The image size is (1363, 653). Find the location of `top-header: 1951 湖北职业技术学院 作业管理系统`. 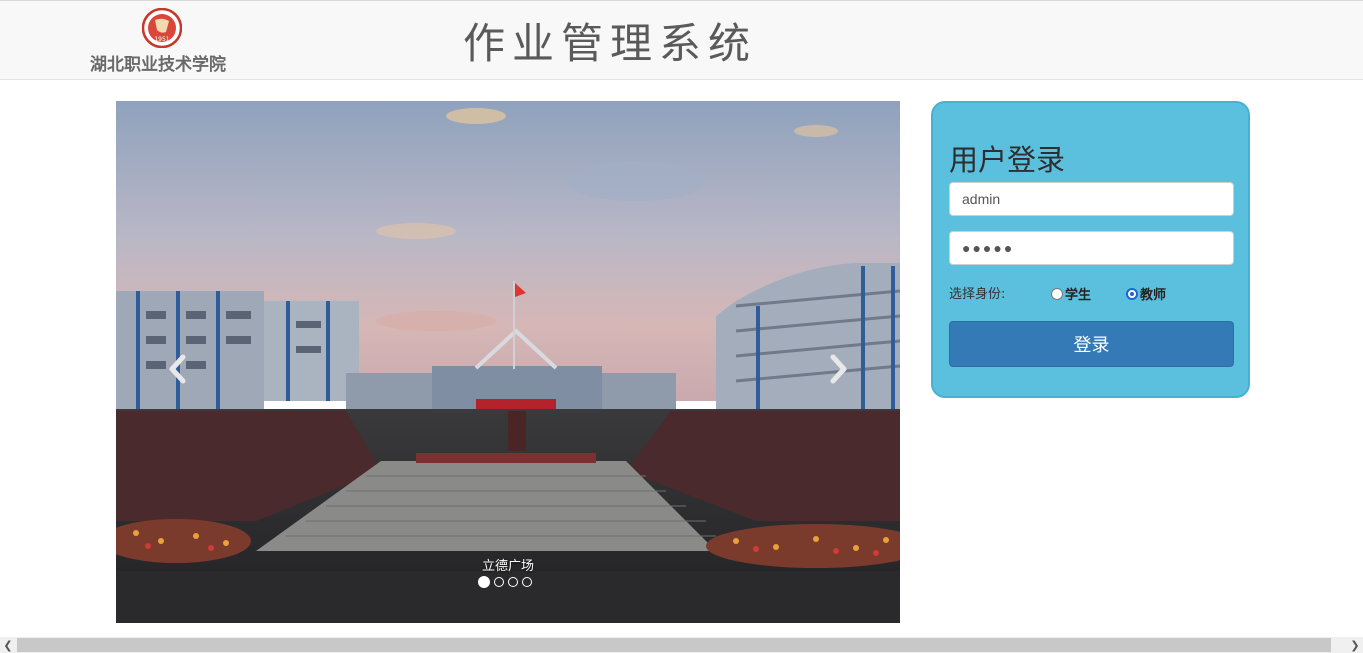

top-header: 1951 湖北职业技术学院 作业管理系统 is located at coordinates (681, 40).